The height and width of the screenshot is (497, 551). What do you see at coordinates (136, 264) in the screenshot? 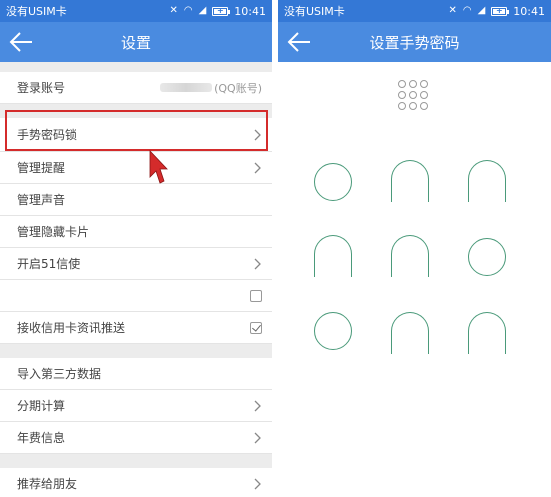
I see `enable-51xinshi-row: 开启51信使` at bounding box center [136, 264].